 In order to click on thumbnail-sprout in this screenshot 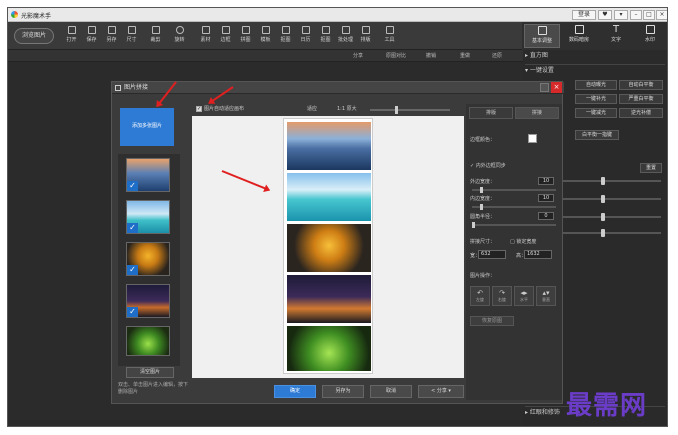, I will do `click(148, 341)`.